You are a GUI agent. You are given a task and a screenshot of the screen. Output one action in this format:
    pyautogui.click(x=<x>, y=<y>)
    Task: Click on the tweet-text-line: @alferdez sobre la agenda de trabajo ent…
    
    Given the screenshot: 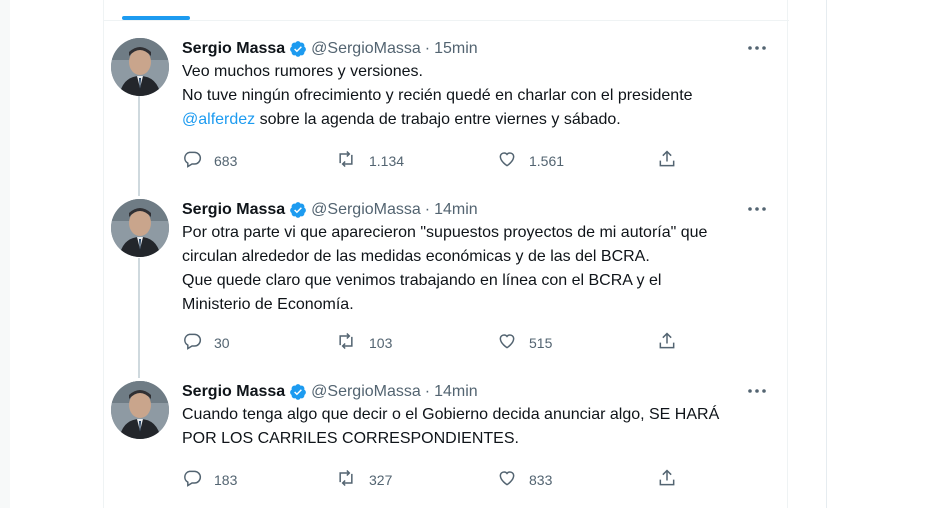 What is the action you would take?
    pyautogui.click(x=477, y=120)
    